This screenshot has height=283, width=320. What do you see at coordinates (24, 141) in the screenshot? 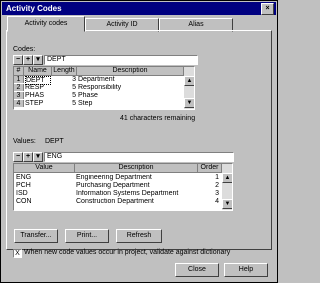
I see `values-label: Values:` at bounding box center [24, 141].